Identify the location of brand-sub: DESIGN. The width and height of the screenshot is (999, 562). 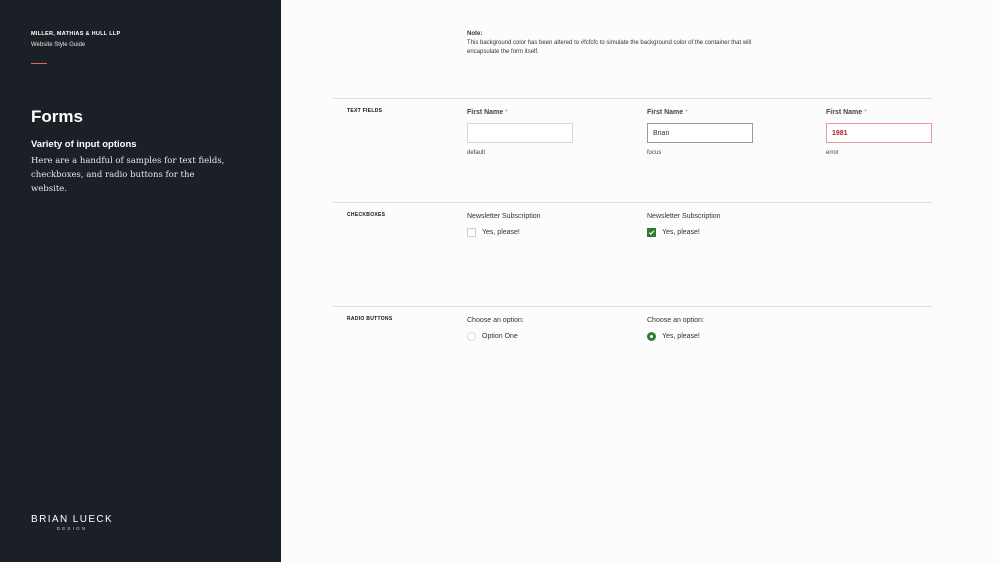
(72, 528).